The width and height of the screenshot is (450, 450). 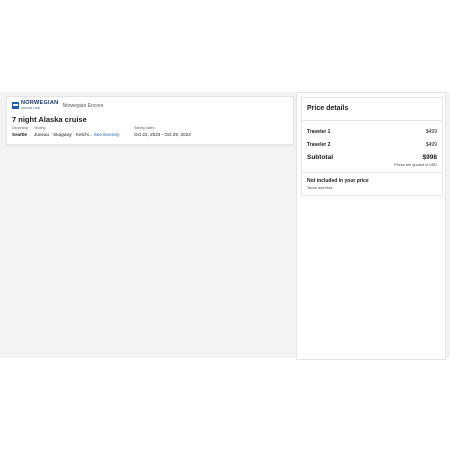 What do you see at coordinates (328, 108) in the screenshot?
I see `price-details-title: Price details` at bounding box center [328, 108].